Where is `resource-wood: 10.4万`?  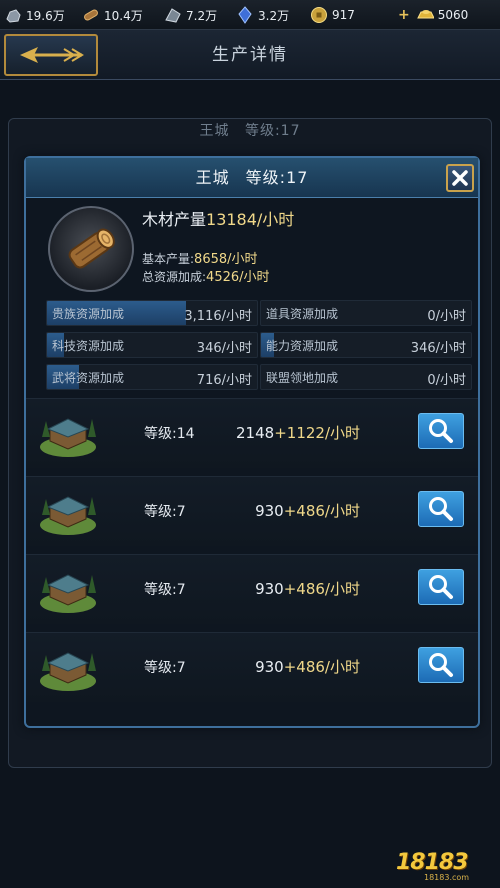 resource-wood: 10.4万 is located at coordinates (112, 15).